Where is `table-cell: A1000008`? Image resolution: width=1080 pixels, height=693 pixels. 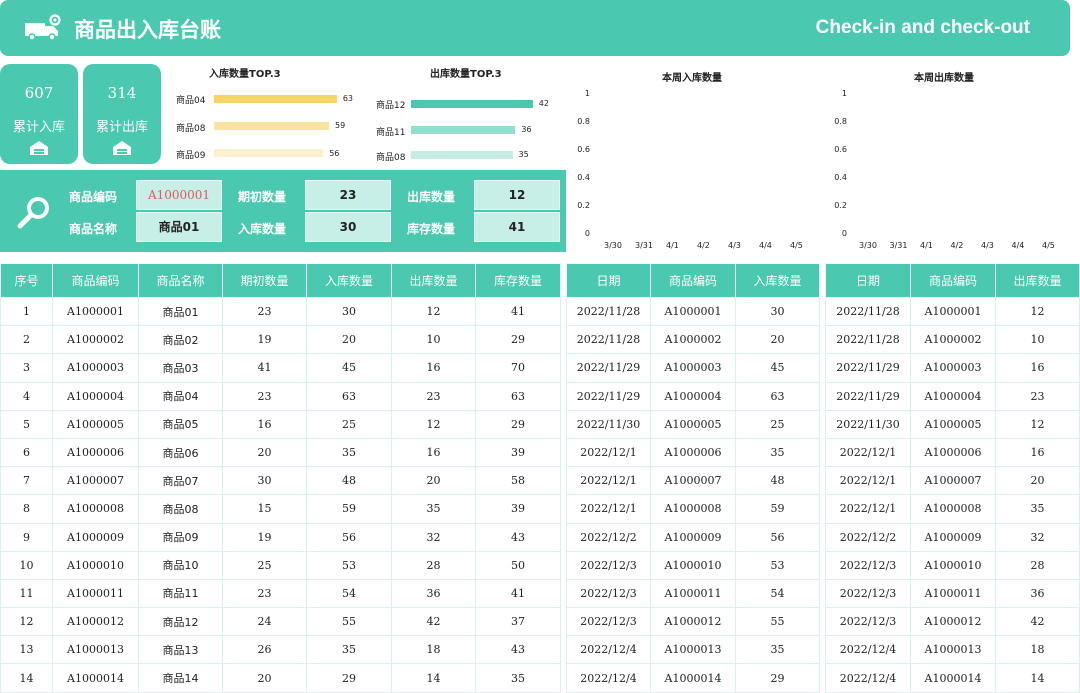
table-cell: A1000008 is located at coordinates (95, 509).